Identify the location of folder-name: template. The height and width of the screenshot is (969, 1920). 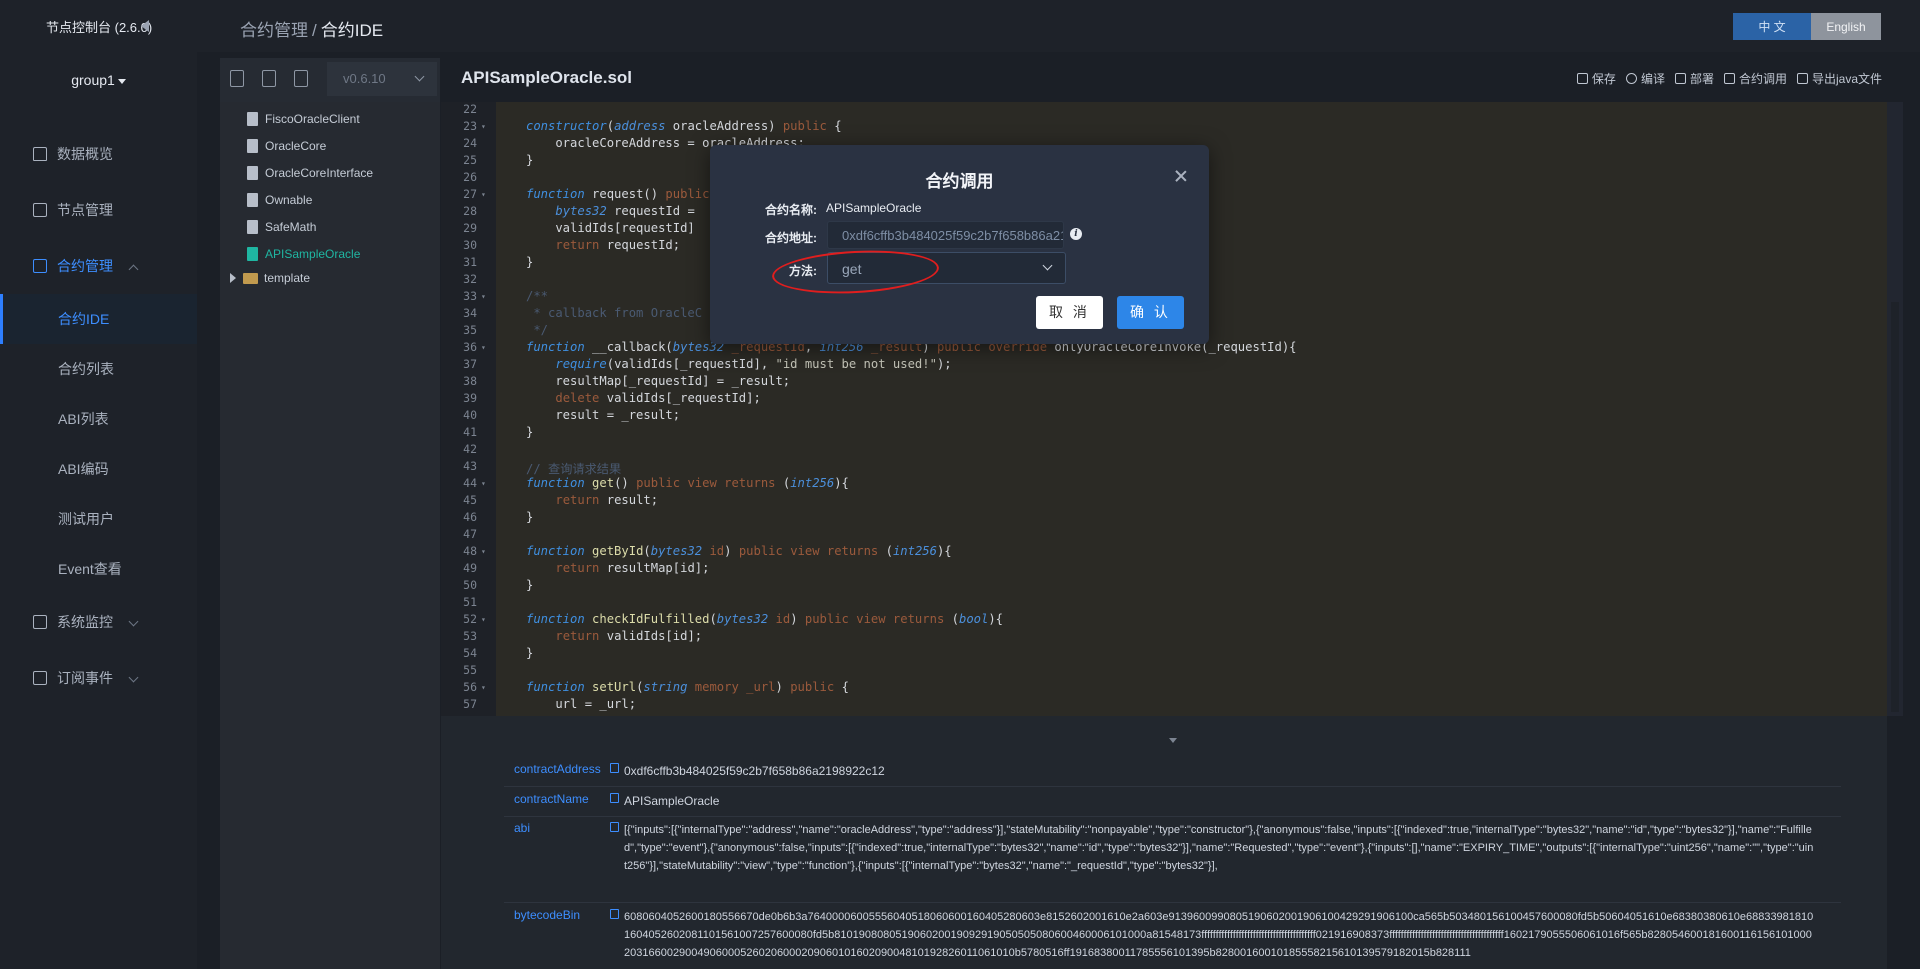
(287, 278).